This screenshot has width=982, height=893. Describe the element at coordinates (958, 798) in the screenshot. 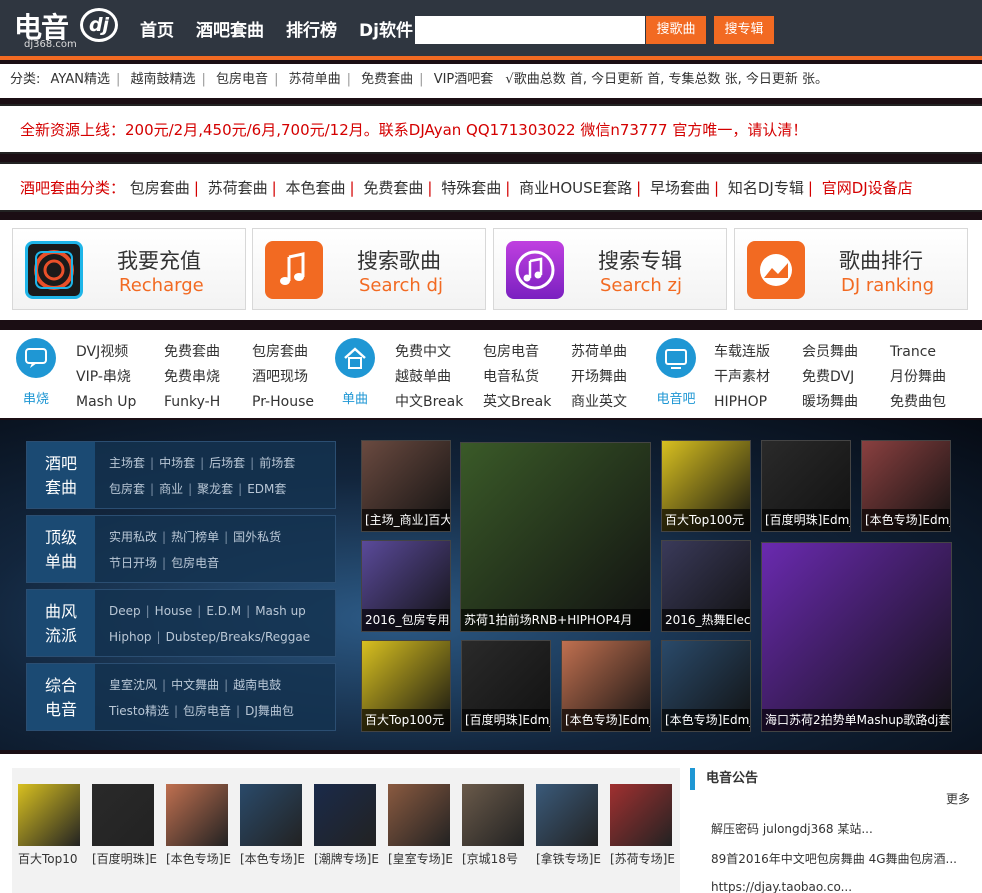

I see `announcements-more-link: 更多` at that location.